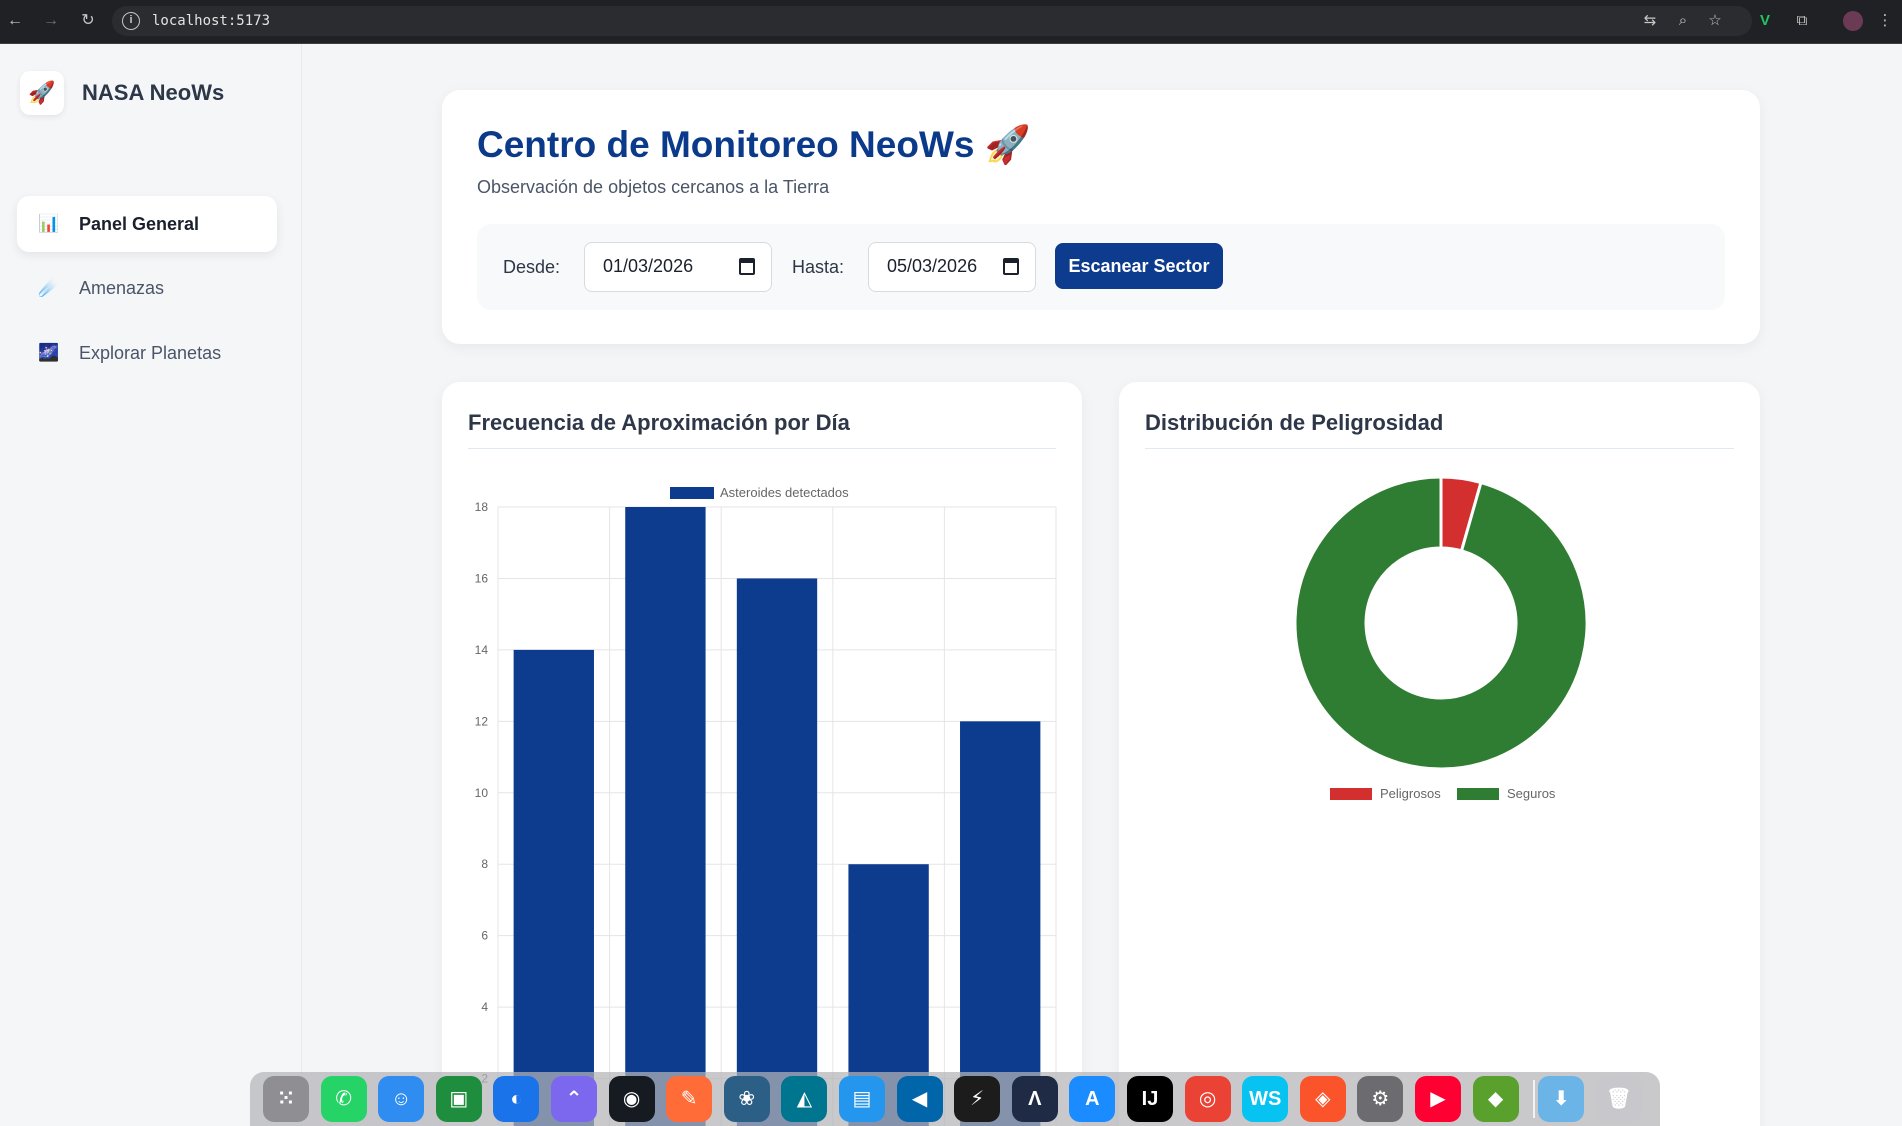 The image size is (1902, 1126). I want to click on browser-toolbar: ← → ↻ i localhost:5173 ⇆ ⌕ ☆ V ⧉ ⋮, so click(951, 22).